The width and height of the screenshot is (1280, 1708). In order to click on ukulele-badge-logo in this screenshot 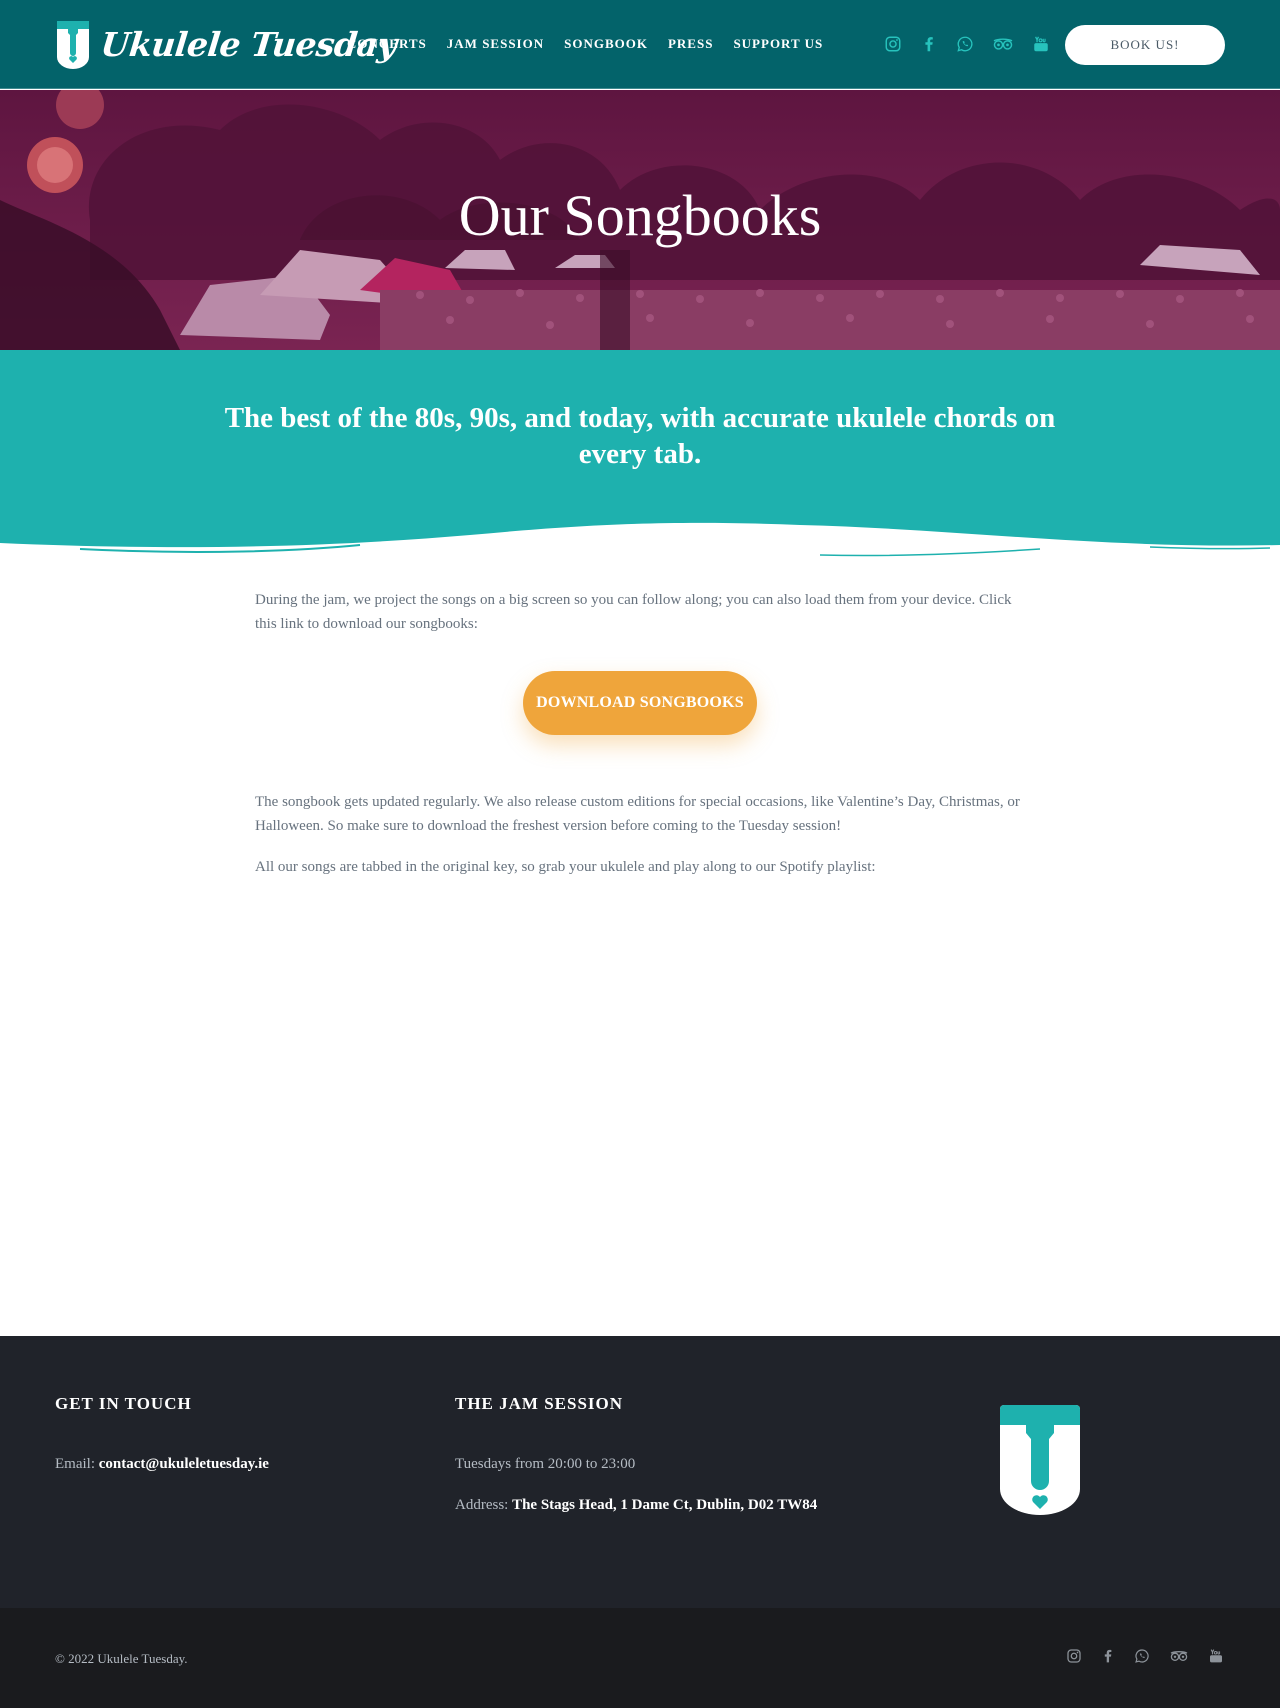, I will do `click(1040, 1460)`.